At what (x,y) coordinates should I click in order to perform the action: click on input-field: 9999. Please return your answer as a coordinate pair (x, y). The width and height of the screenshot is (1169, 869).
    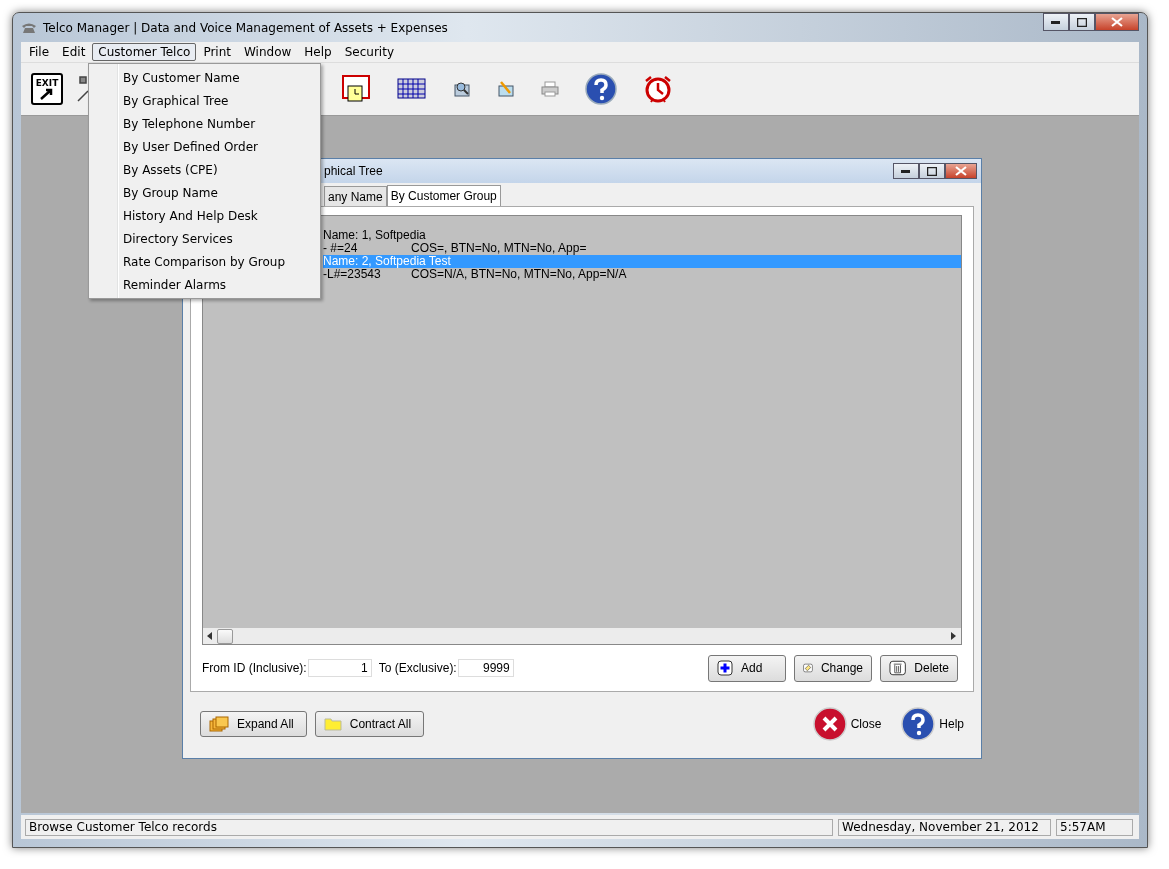
    Looking at the image, I should click on (485, 668).